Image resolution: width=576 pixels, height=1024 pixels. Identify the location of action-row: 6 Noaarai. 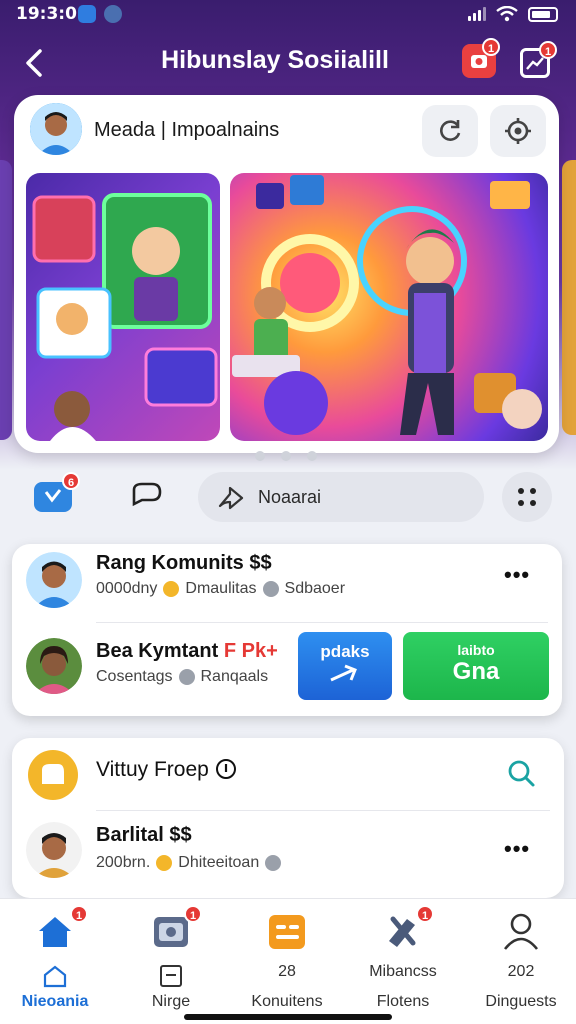
(288, 497).